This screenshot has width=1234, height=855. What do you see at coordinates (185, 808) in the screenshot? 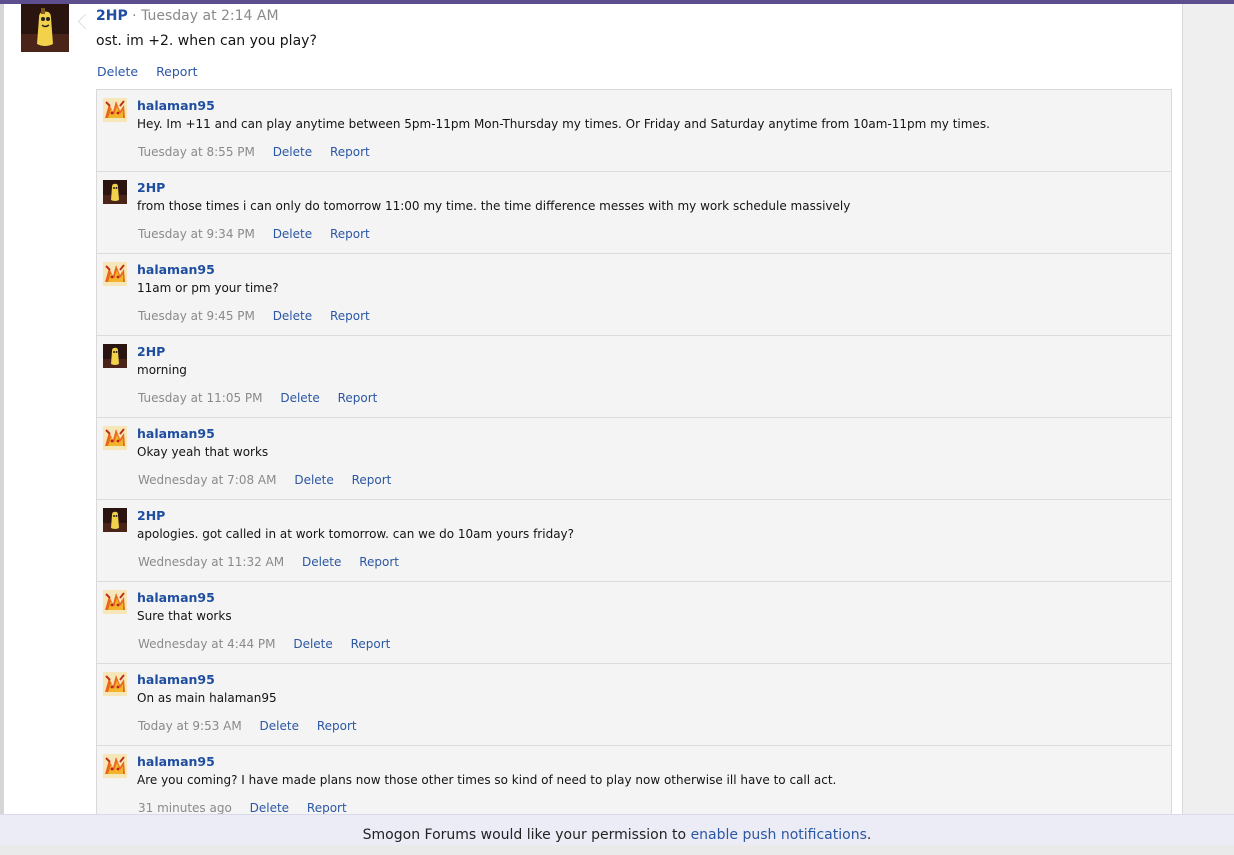
I see `comment-timestamp: 31 minutes ago` at bounding box center [185, 808].